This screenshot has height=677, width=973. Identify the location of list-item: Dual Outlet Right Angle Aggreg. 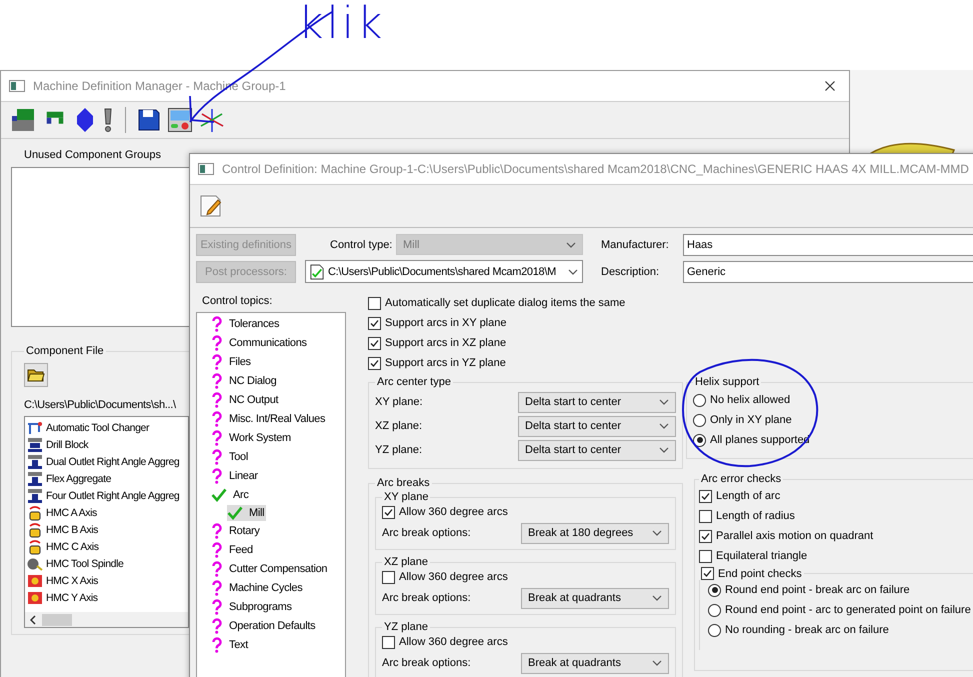
(106, 461).